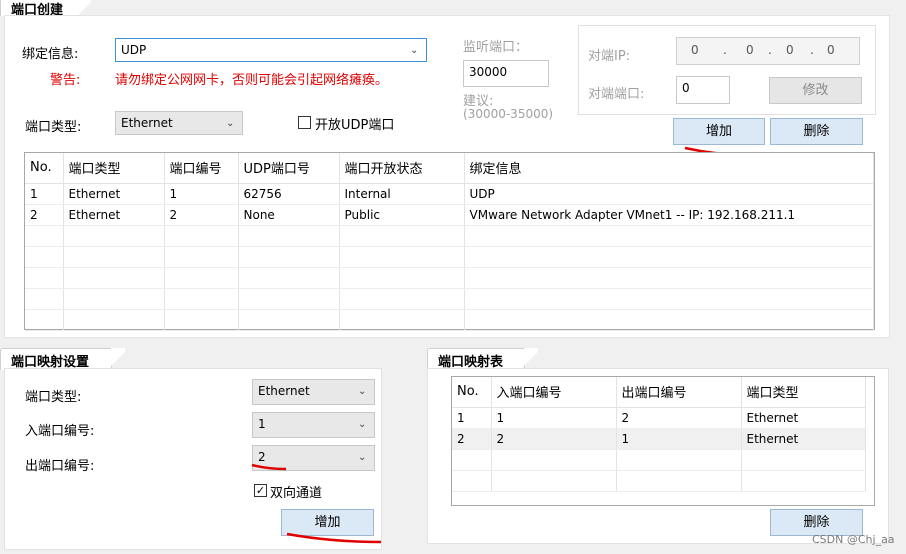 This screenshot has width=906, height=554. What do you see at coordinates (60, 431) in the screenshot?
I see `in-port-label: 入端口编号:` at bounding box center [60, 431].